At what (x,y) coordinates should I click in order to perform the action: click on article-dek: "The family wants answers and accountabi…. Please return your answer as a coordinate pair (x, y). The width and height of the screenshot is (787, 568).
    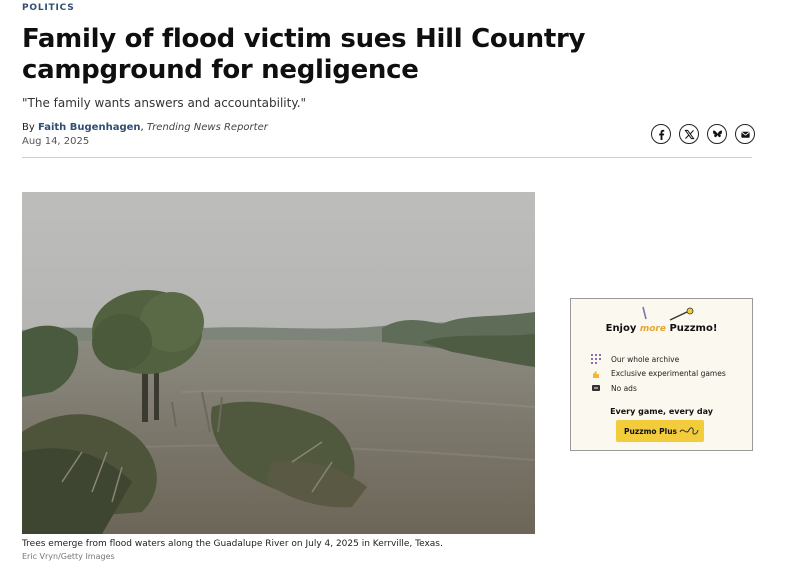
    Looking at the image, I should click on (164, 103).